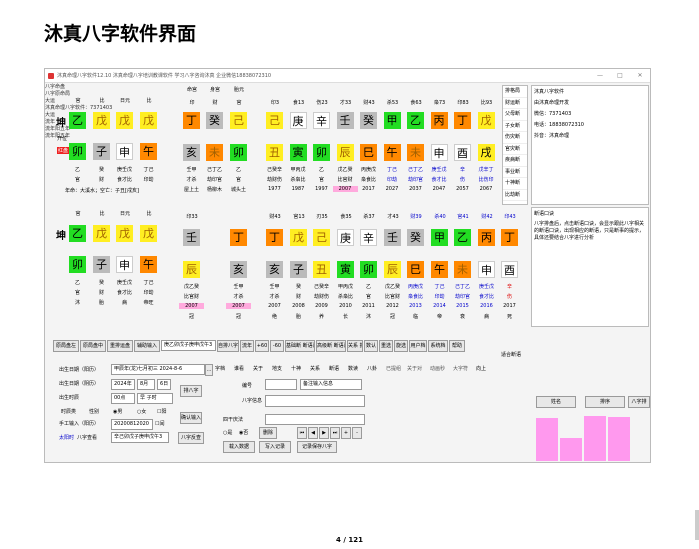 Image resolution: width=699 pixels, height=549 pixels. I want to click on toolbar-button: 流年, so click(247, 346).